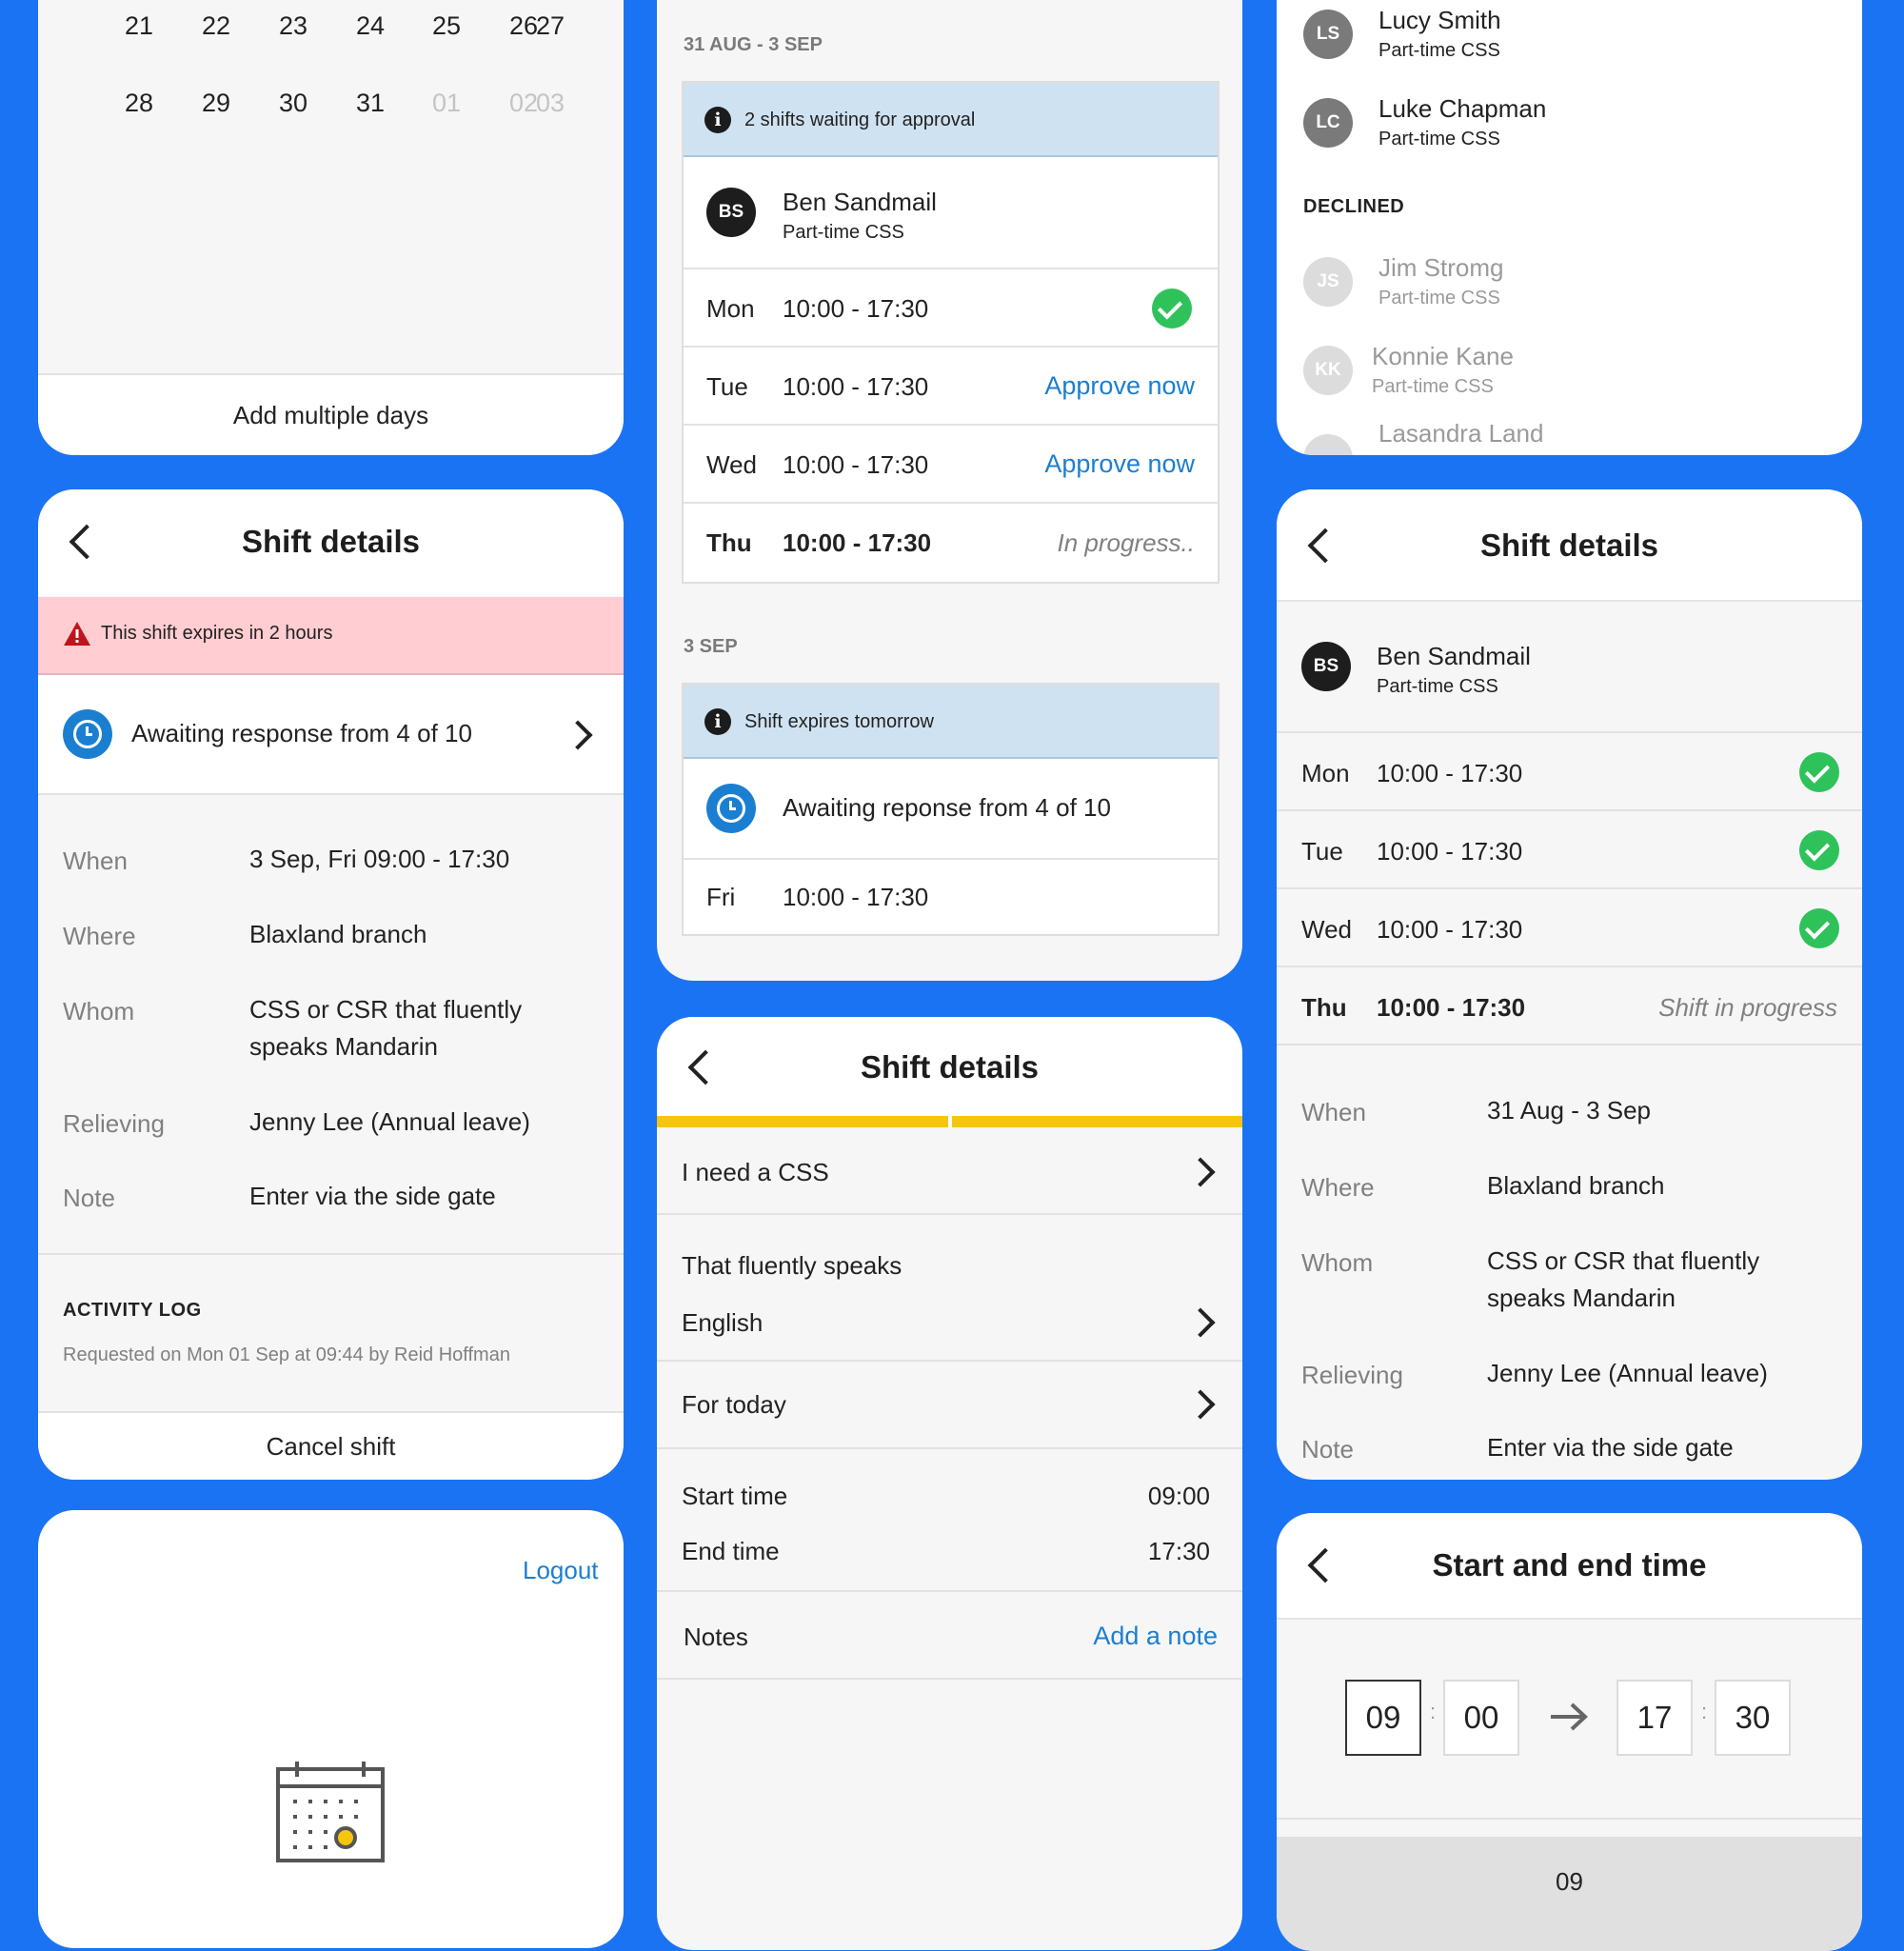  What do you see at coordinates (1155, 1637) in the screenshot?
I see `add-note-link: Add a note` at bounding box center [1155, 1637].